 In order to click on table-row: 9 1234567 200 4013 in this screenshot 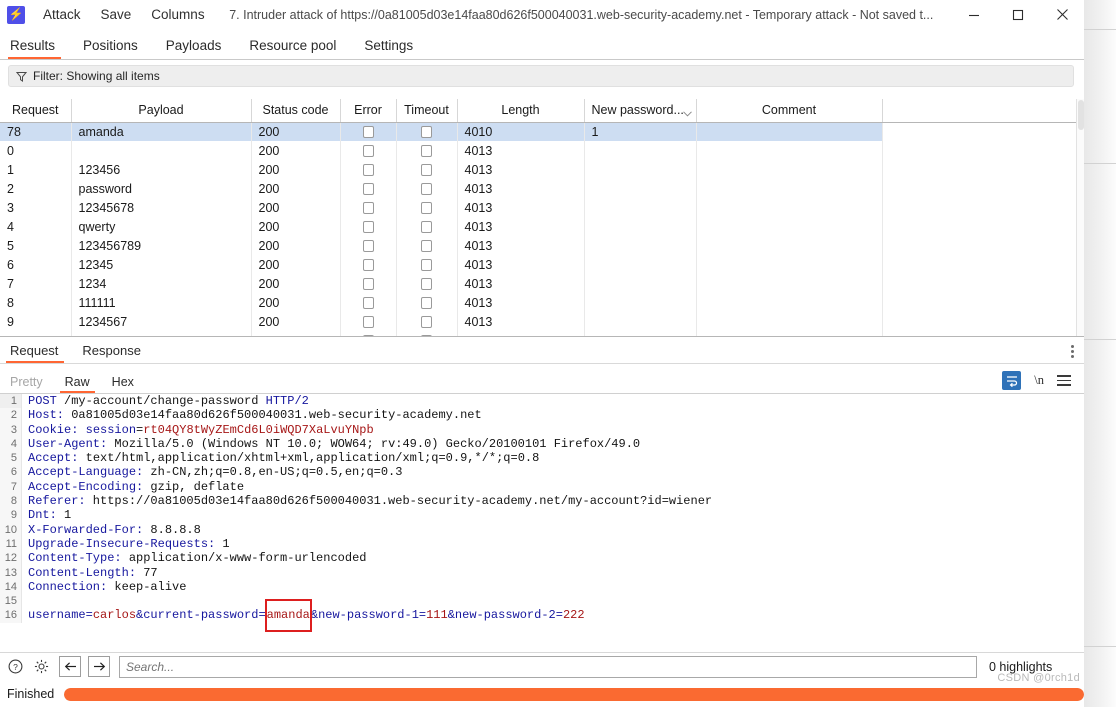, I will do `click(538, 321)`.